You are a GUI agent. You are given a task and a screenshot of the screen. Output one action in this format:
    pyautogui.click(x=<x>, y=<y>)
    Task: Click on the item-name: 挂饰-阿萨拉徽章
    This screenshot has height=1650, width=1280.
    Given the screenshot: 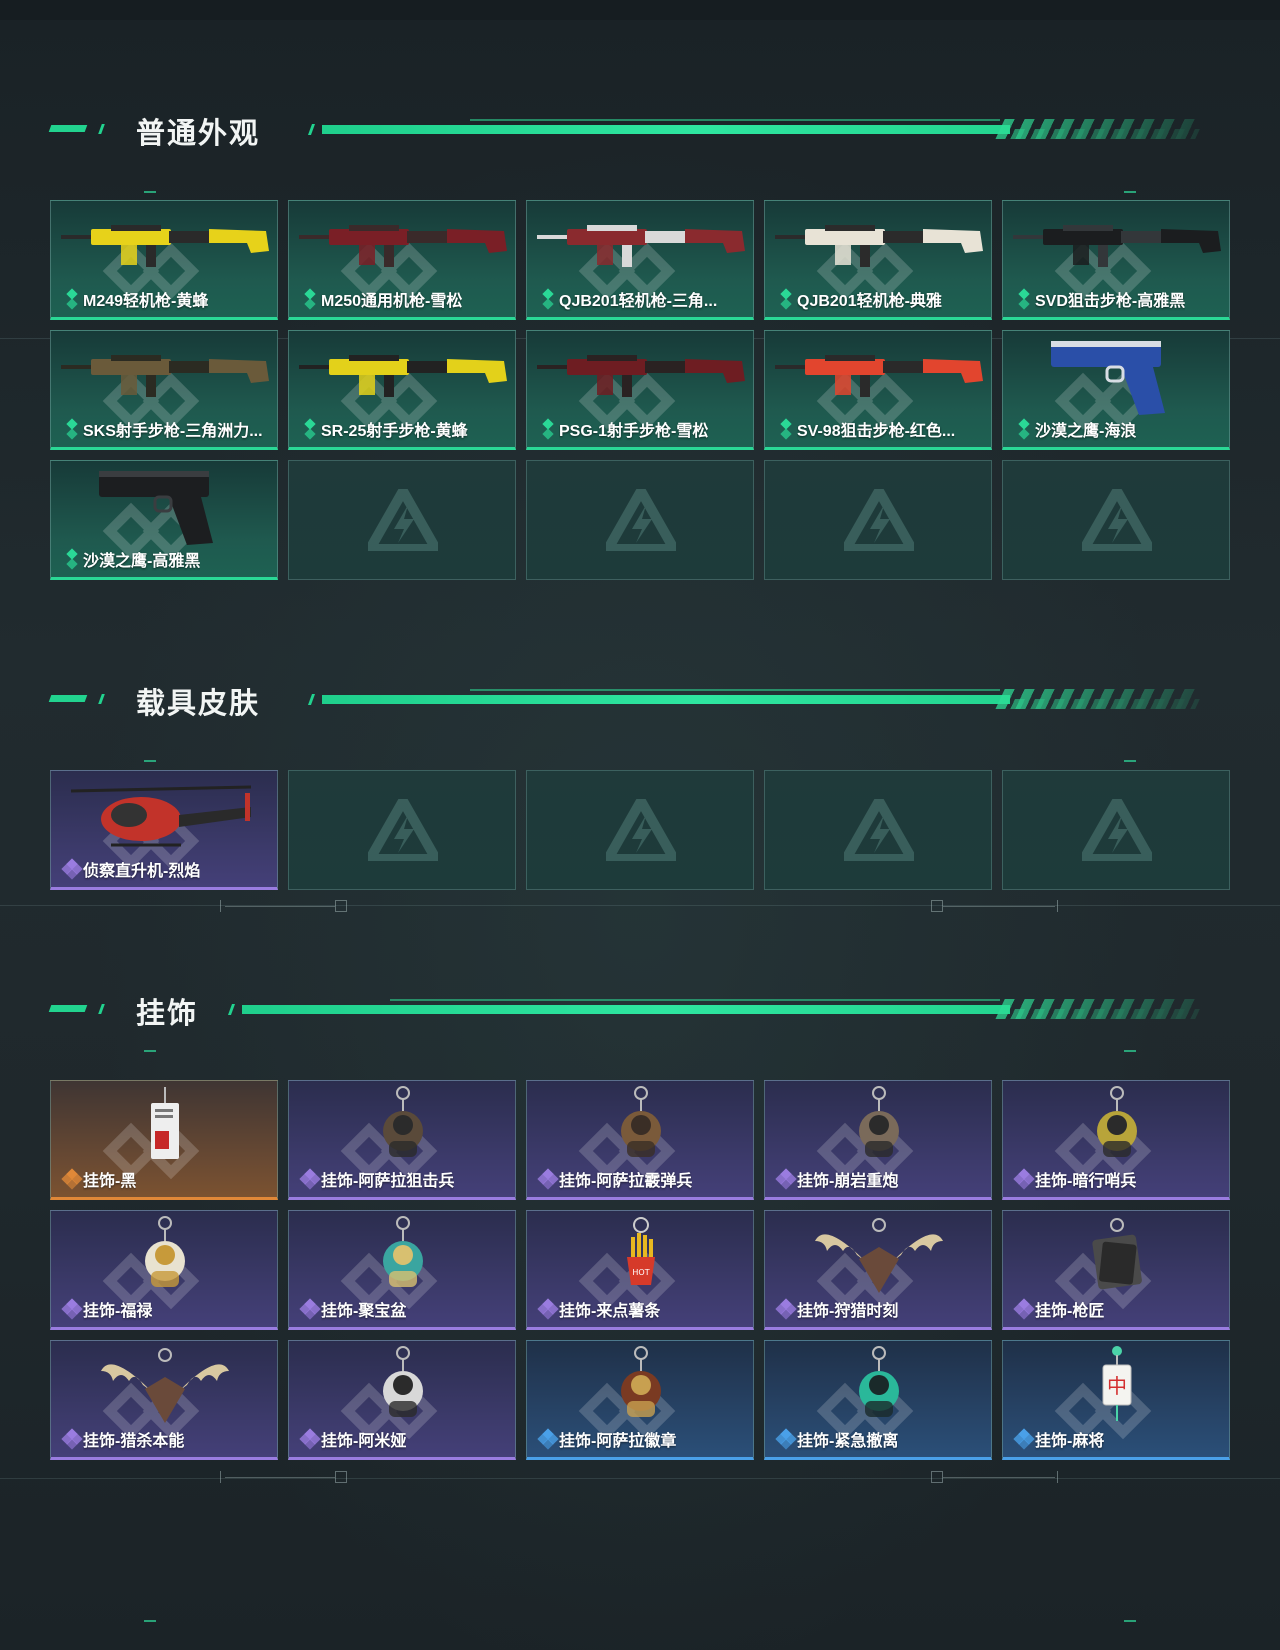 What is the action you would take?
    pyautogui.click(x=618, y=1441)
    